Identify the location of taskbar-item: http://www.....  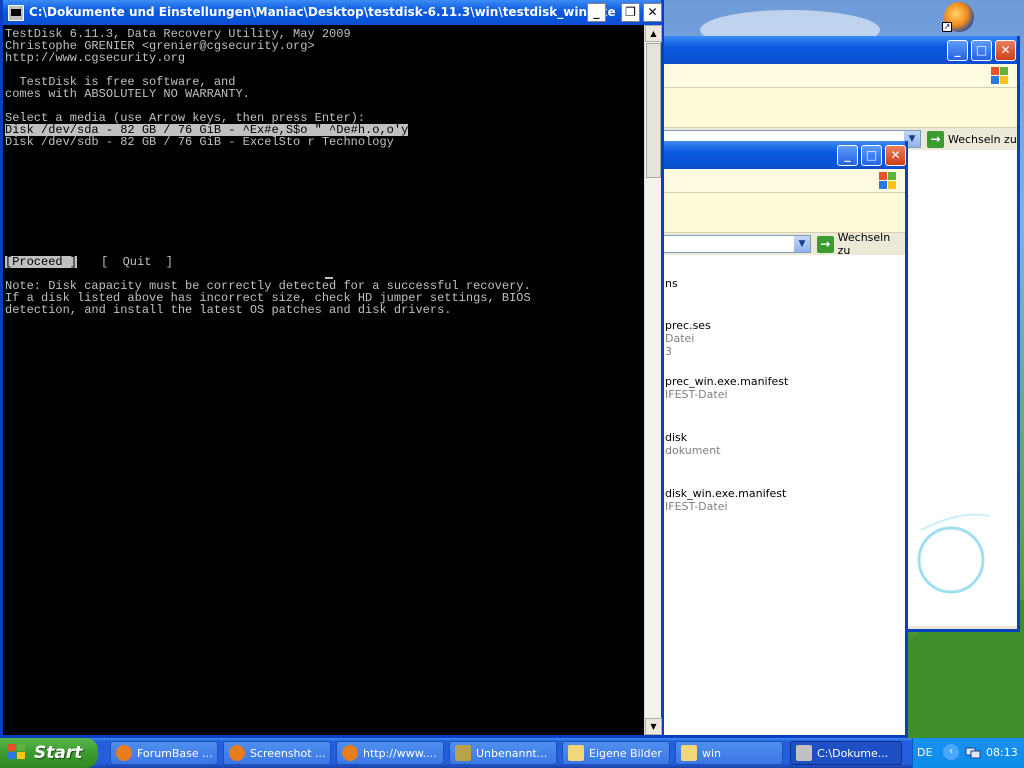
(390, 753).